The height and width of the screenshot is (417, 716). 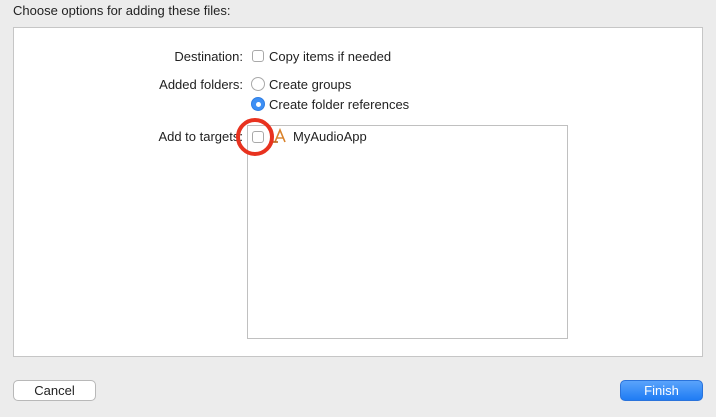 What do you see at coordinates (122, 10) in the screenshot?
I see `dialog-heading: Choose options for adding these files:` at bounding box center [122, 10].